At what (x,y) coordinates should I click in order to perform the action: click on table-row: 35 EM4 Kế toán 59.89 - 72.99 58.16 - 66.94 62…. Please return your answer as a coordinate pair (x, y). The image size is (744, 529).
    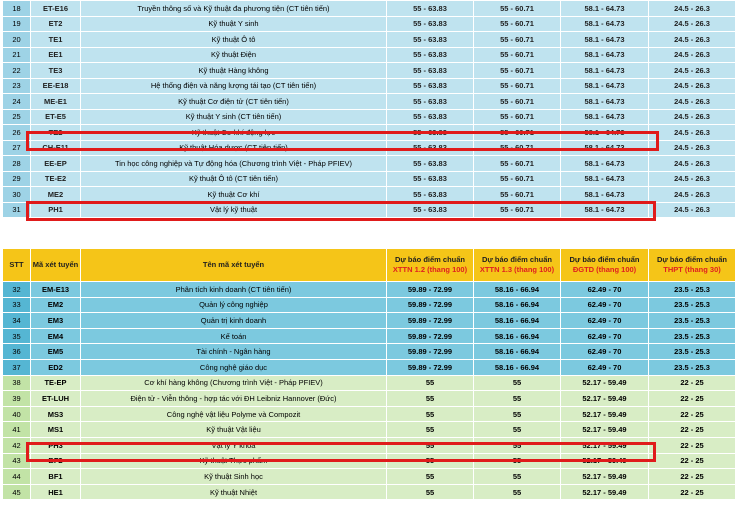
    Looking at the image, I should click on (369, 336).